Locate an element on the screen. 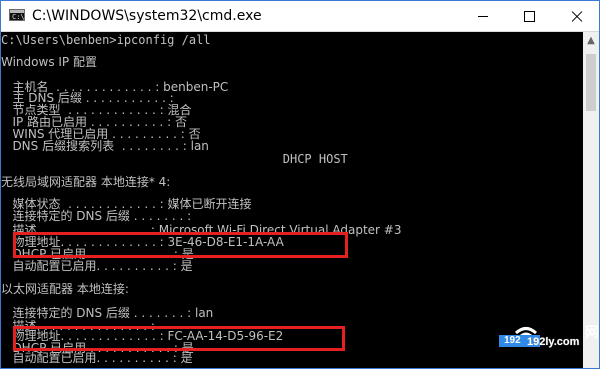  minimize-icon is located at coordinates (483, 16).